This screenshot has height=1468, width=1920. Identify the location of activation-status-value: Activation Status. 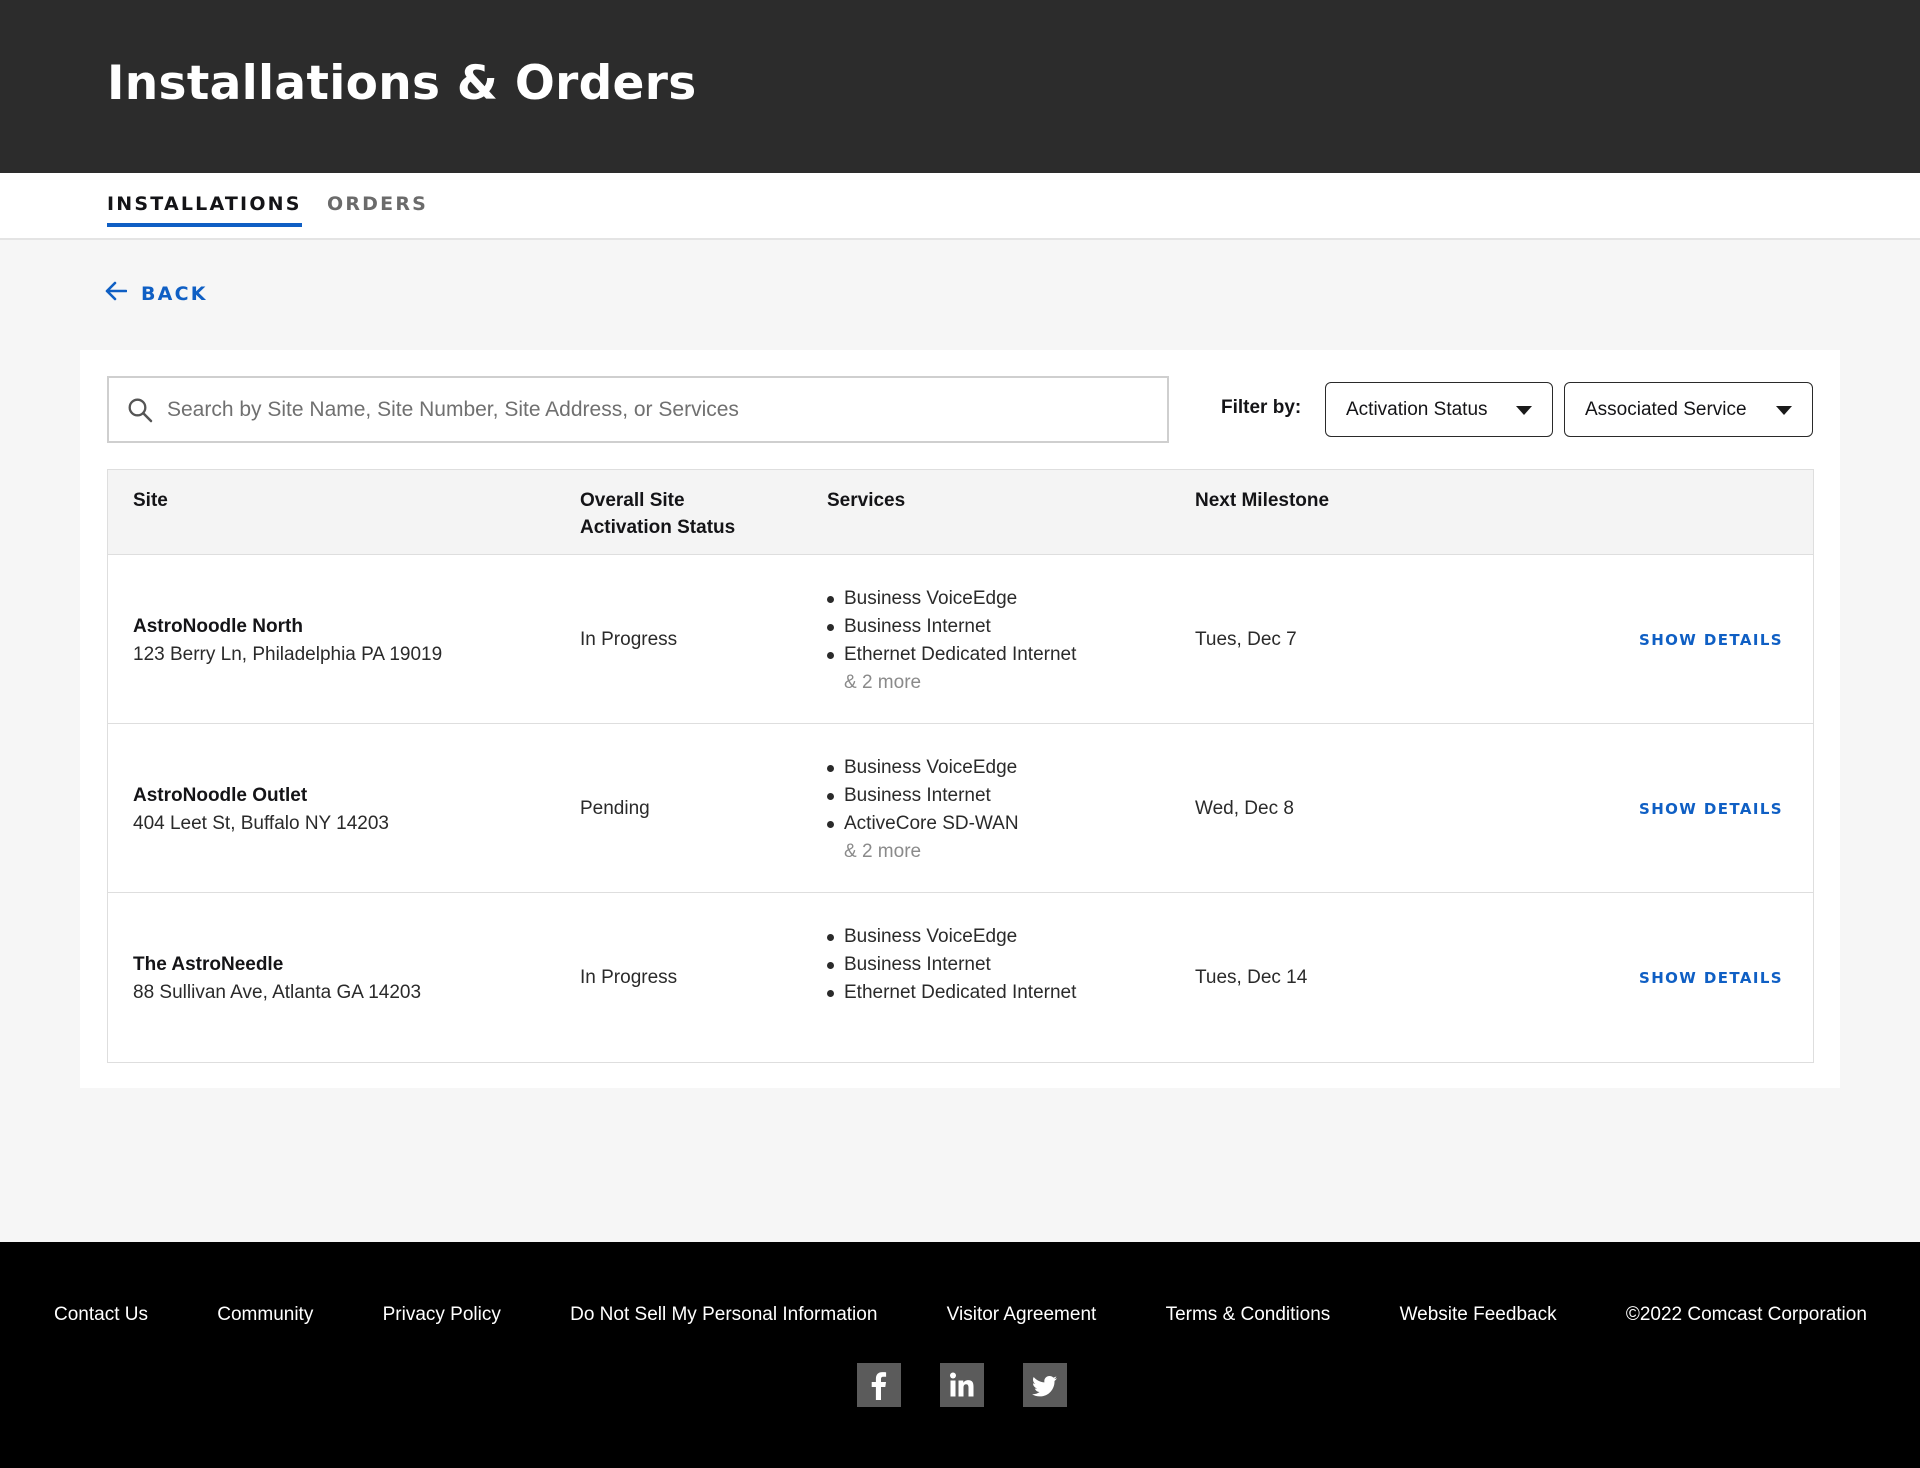
(1417, 409).